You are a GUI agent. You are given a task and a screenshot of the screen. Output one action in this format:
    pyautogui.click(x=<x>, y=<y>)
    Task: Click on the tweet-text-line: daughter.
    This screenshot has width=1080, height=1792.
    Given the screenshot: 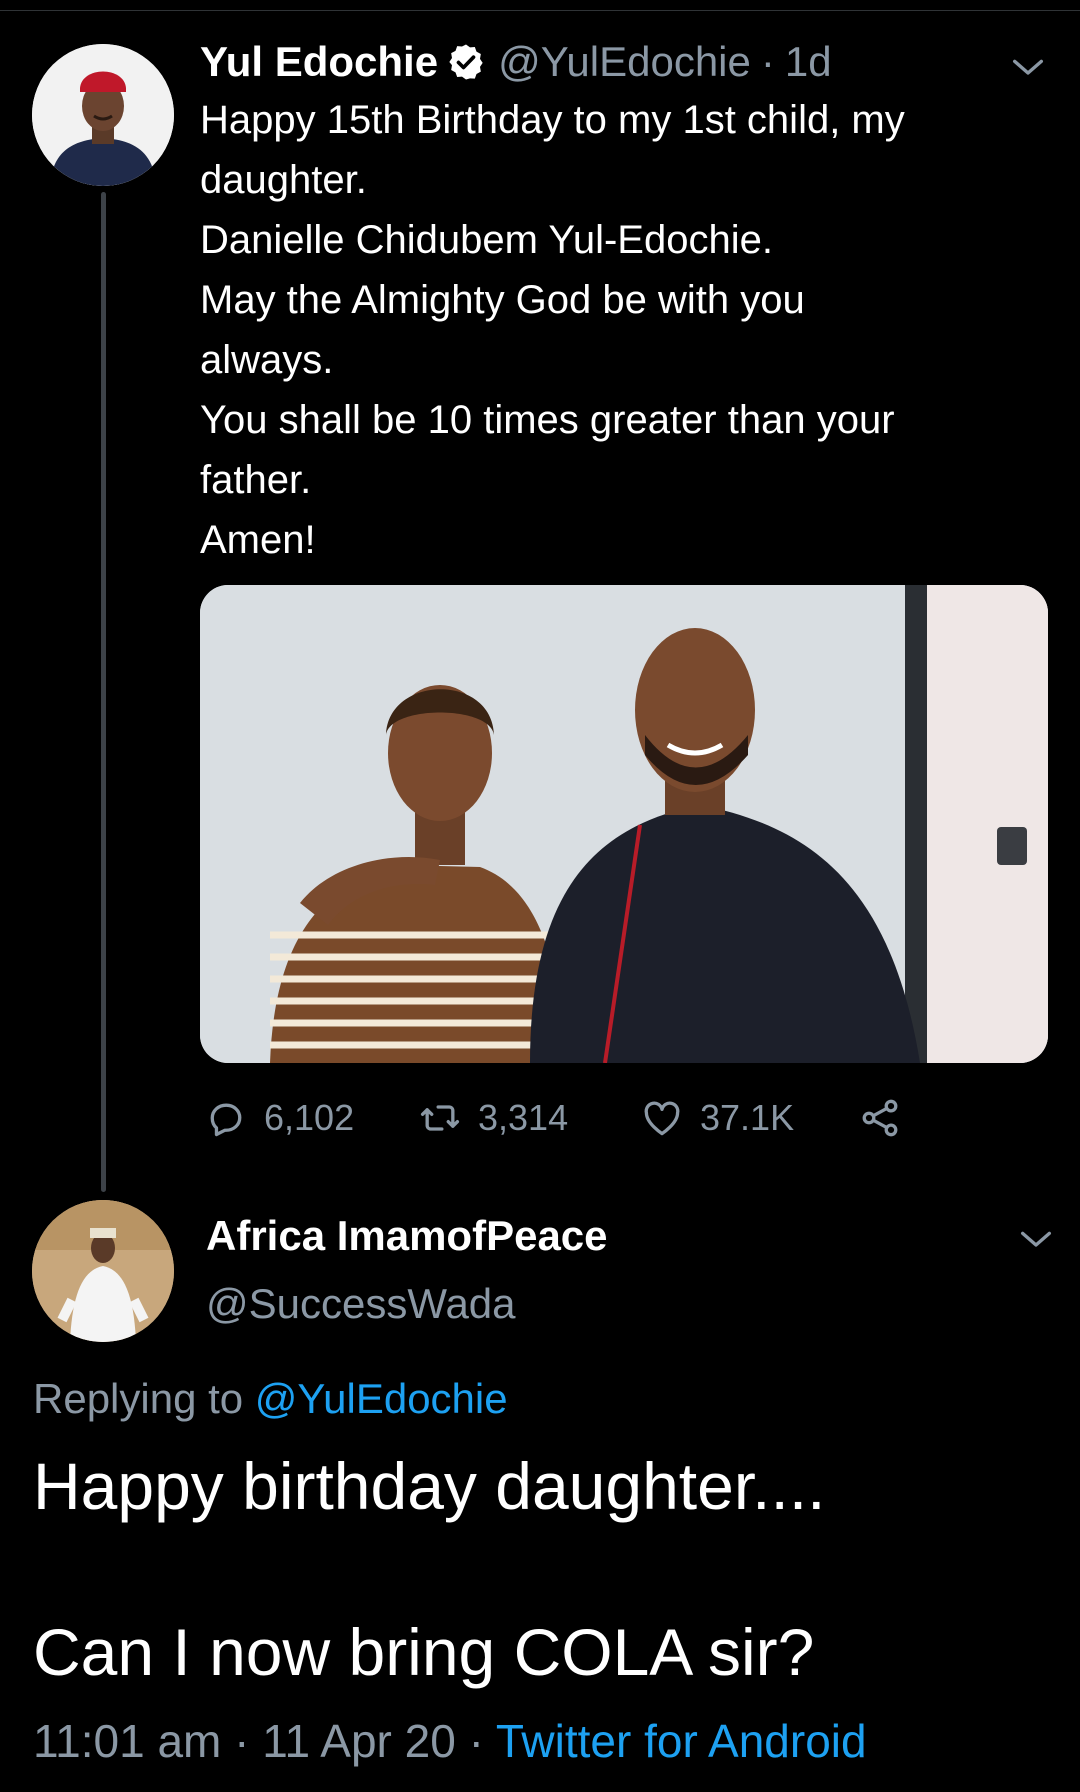 What is the action you would take?
    pyautogui.click(x=283, y=180)
    